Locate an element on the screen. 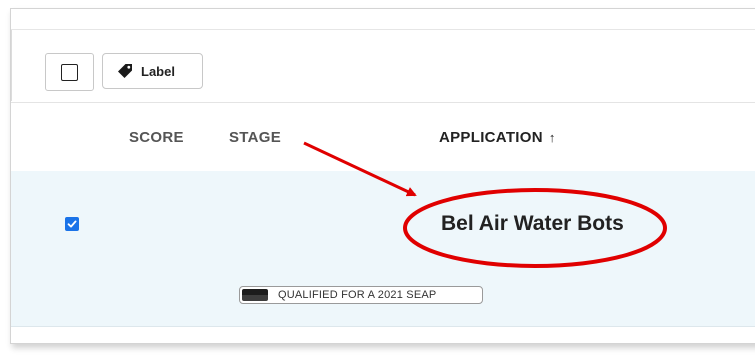  label-button-text: Label is located at coordinates (158, 71).